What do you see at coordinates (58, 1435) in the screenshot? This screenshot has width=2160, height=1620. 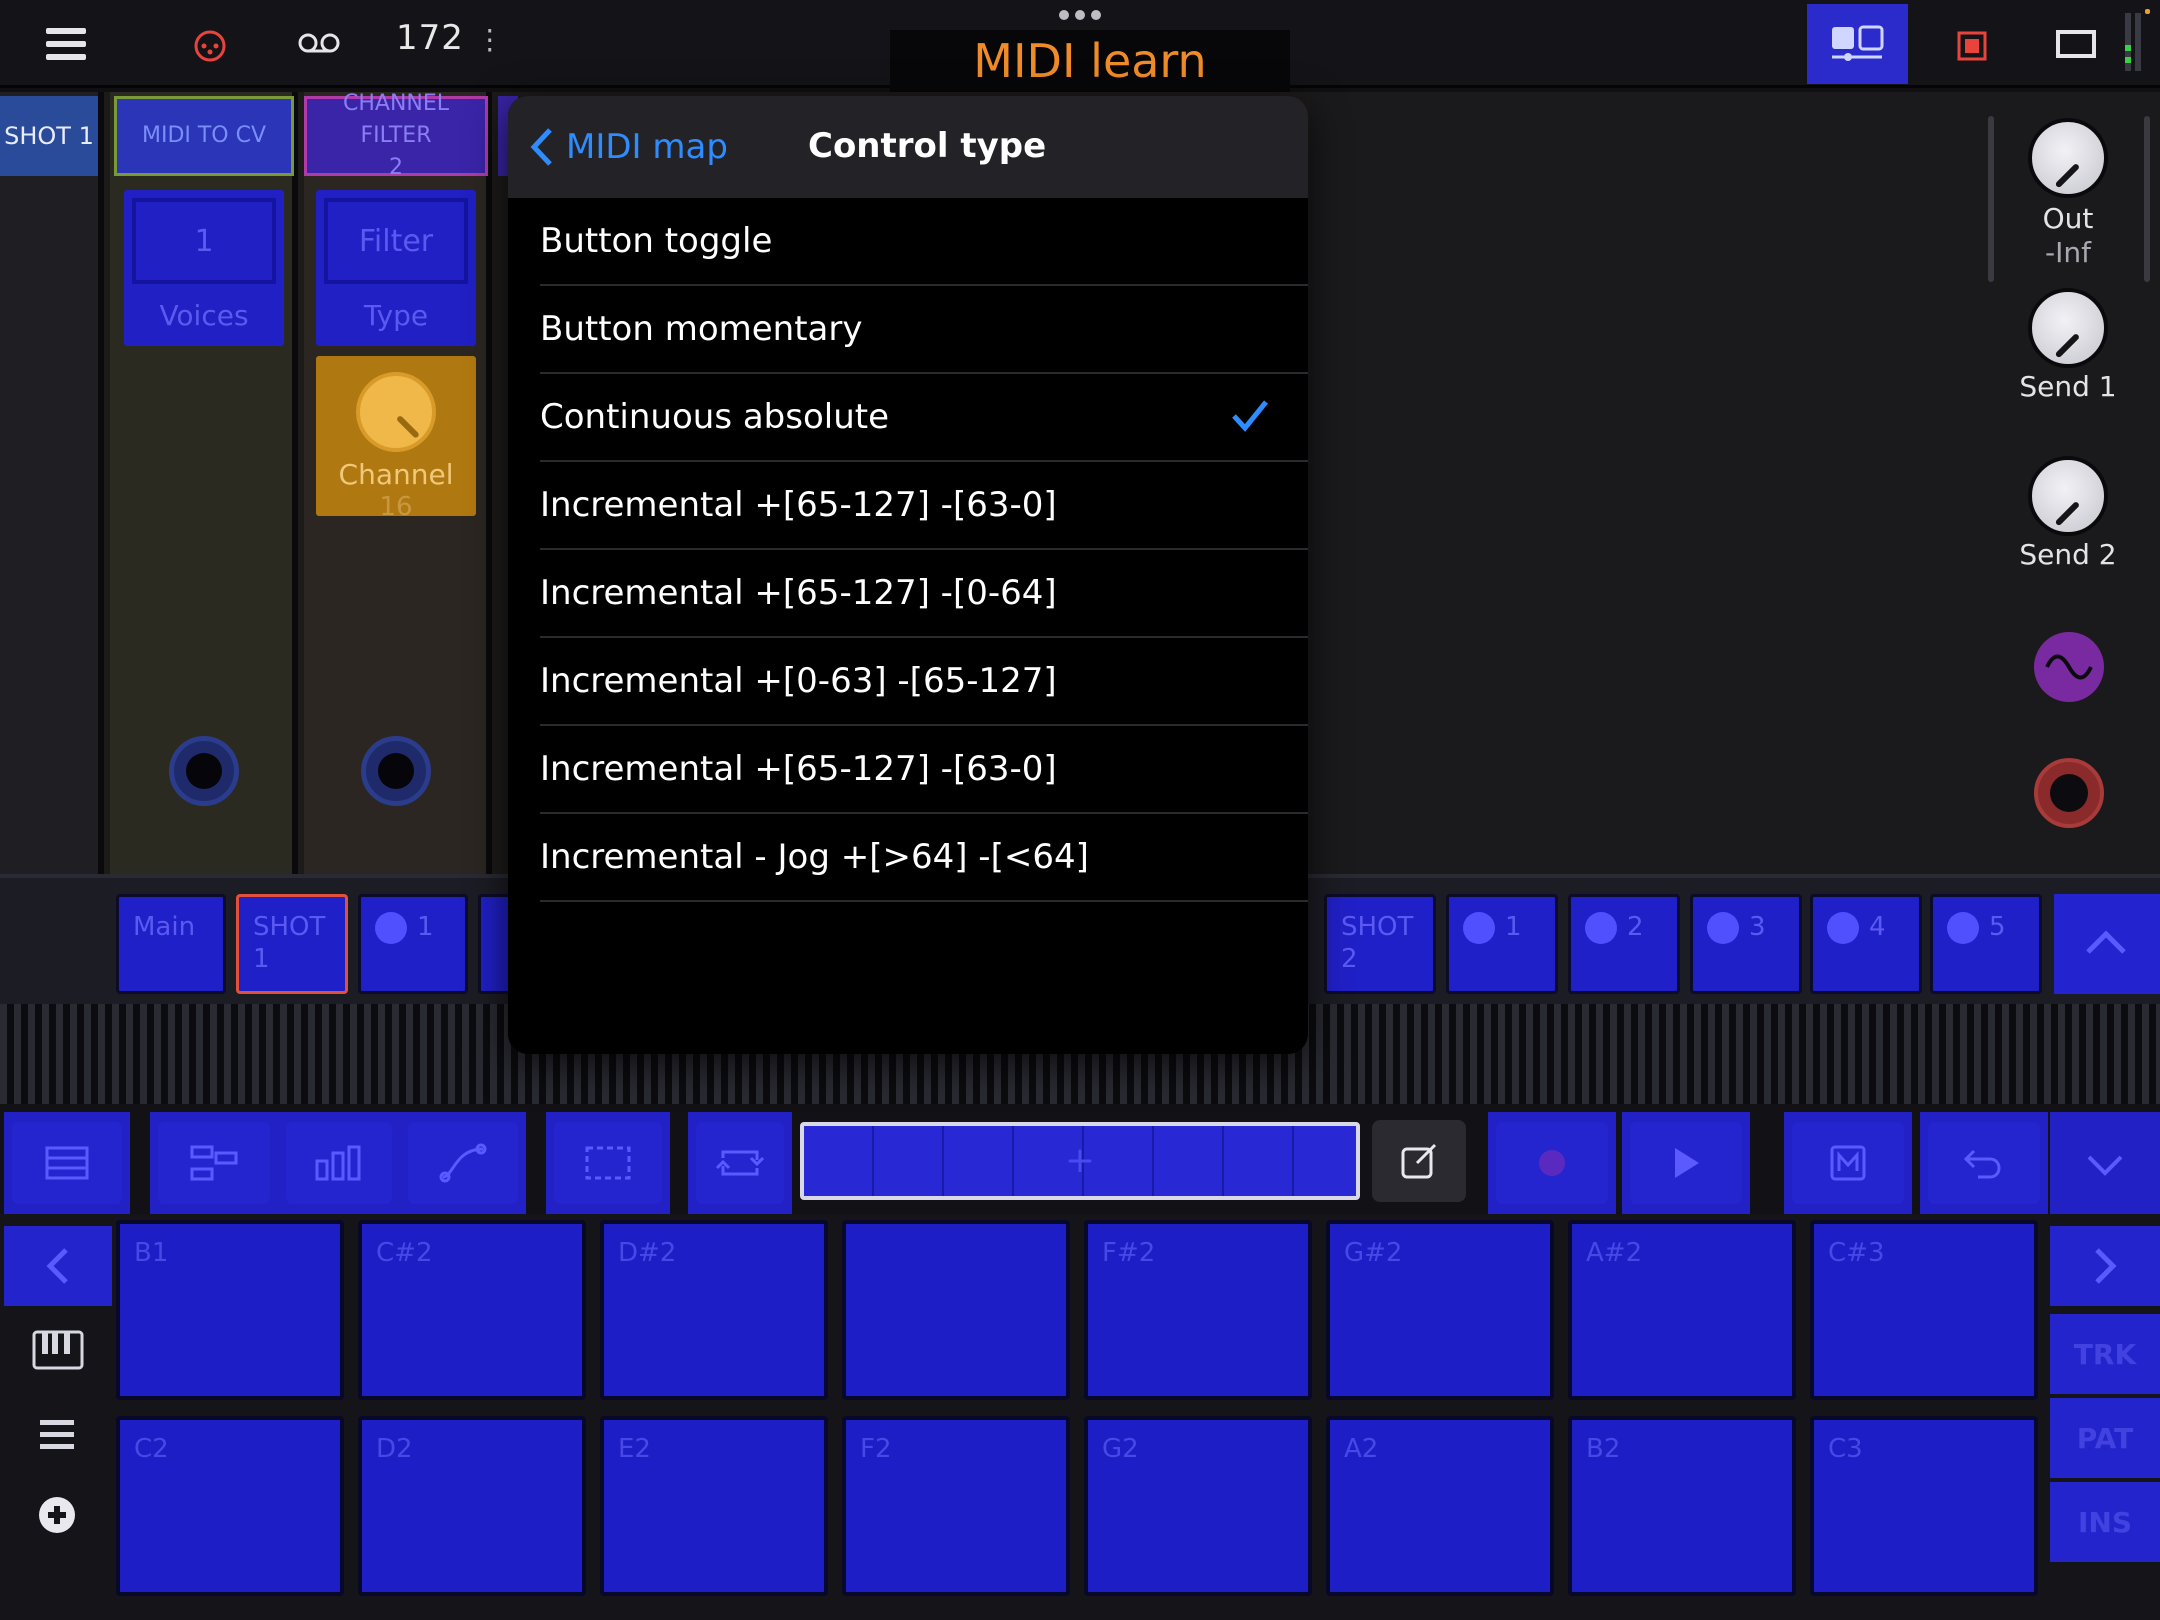 I see `menu-list-icon` at bounding box center [58, 1435].